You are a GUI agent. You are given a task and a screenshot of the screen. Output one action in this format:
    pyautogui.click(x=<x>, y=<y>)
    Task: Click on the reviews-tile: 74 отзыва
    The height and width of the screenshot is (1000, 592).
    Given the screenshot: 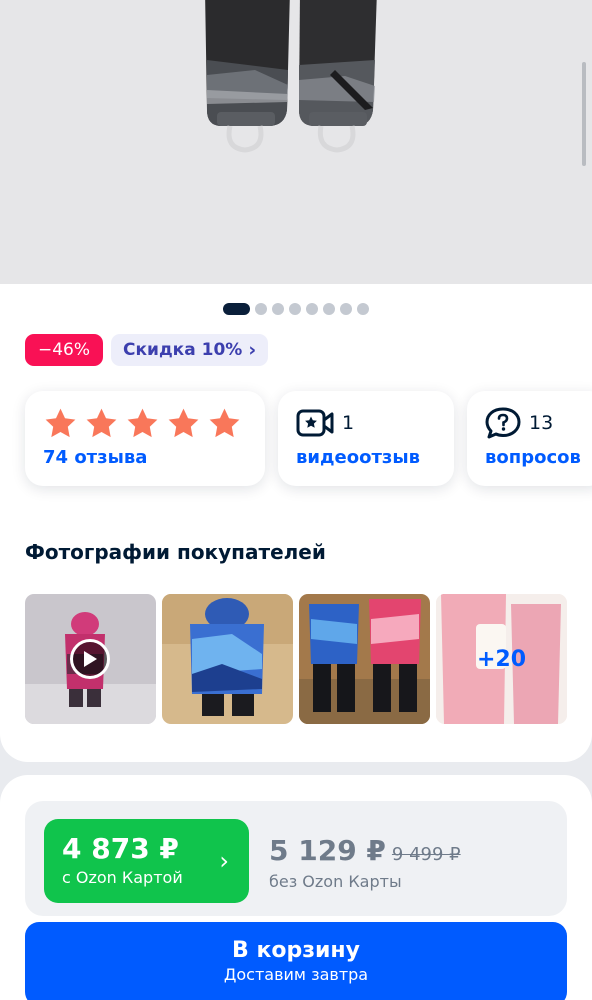 What is the action you would take?
    pyautogui.click(x=145, y=438)
    